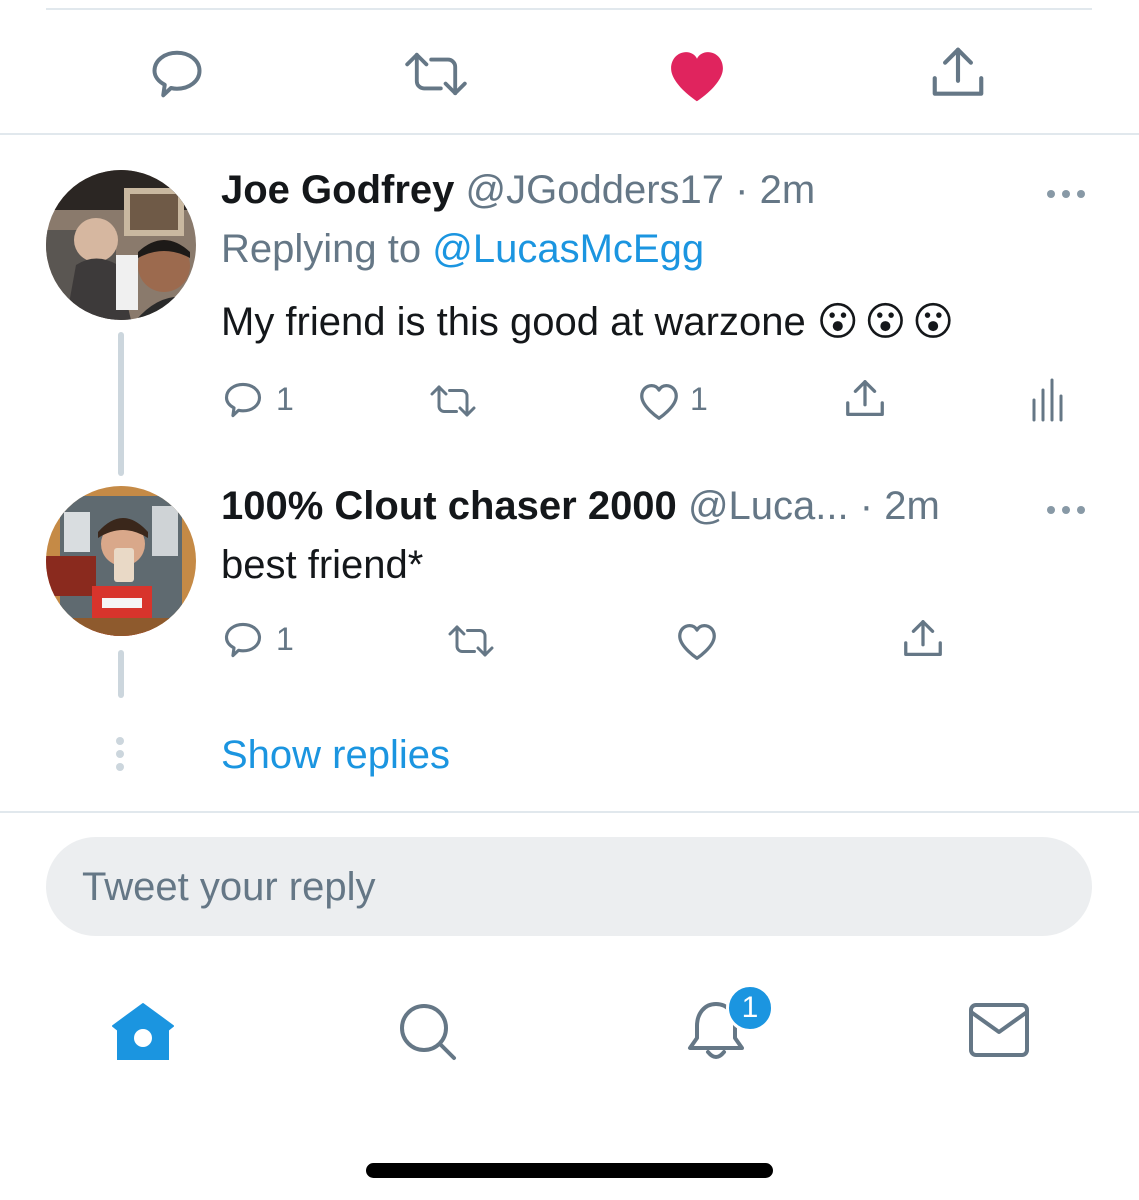 This screenshot has width=1139, height=1200. Describe the element at coordinates (569, 9) in the screenshot. I see `top-divider` at that location.